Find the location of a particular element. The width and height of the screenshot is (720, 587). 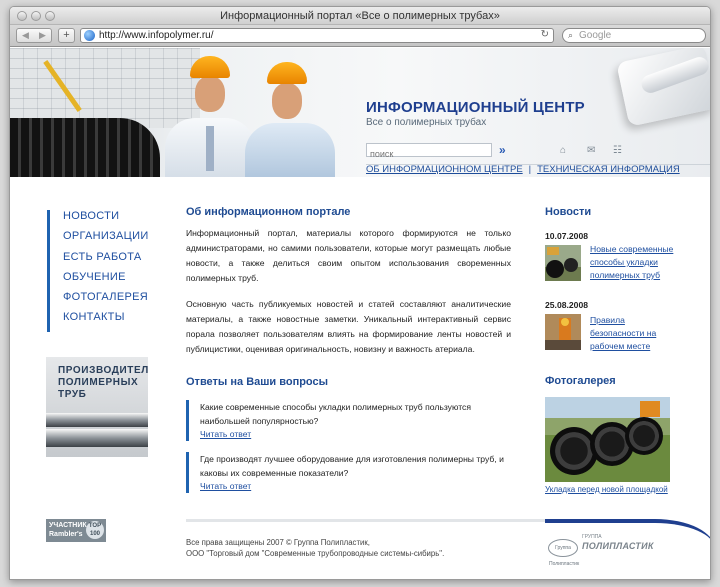

sidebar-item-contacts: КОНТАКТЫ is located at coordinates (106, 321).